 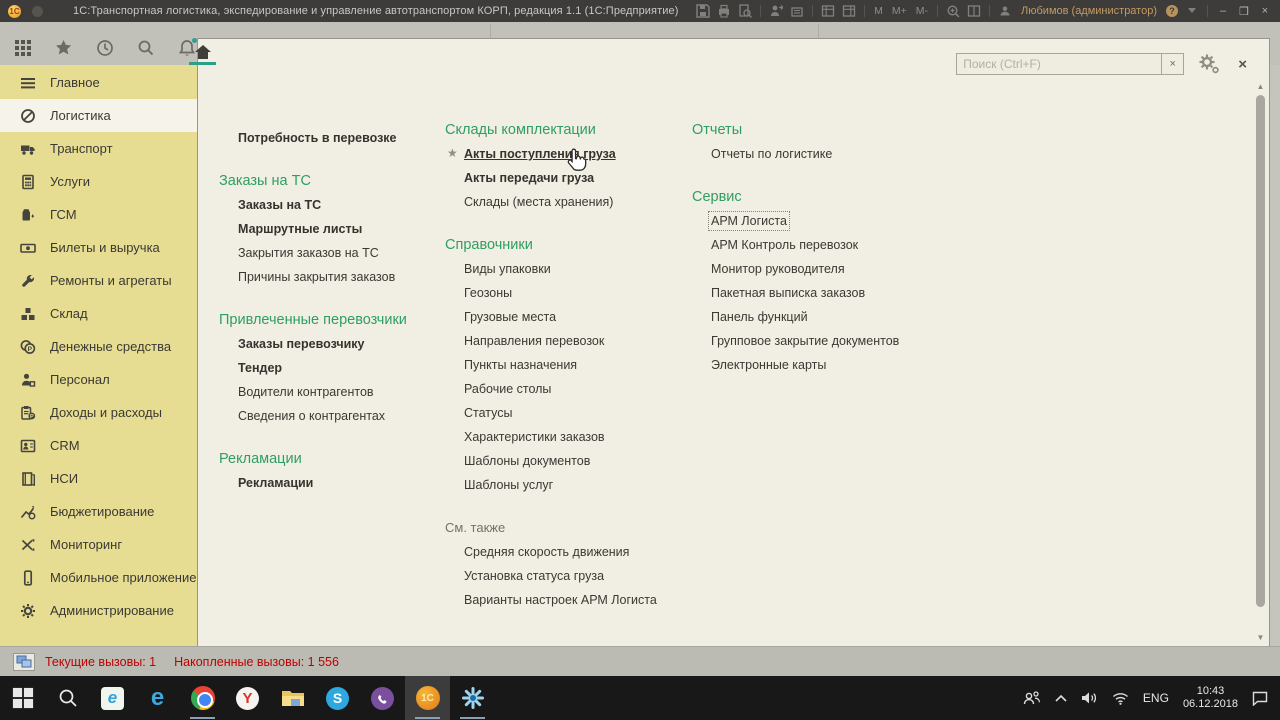 I want to click on menu-item: Электронные карты, so click(x=817, y=365).